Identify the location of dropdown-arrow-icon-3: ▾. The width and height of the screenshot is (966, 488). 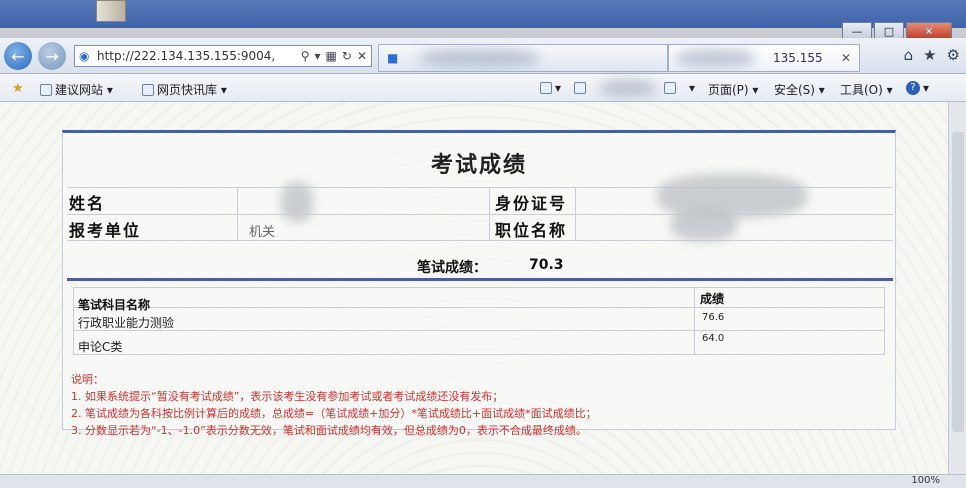
(692, 88).